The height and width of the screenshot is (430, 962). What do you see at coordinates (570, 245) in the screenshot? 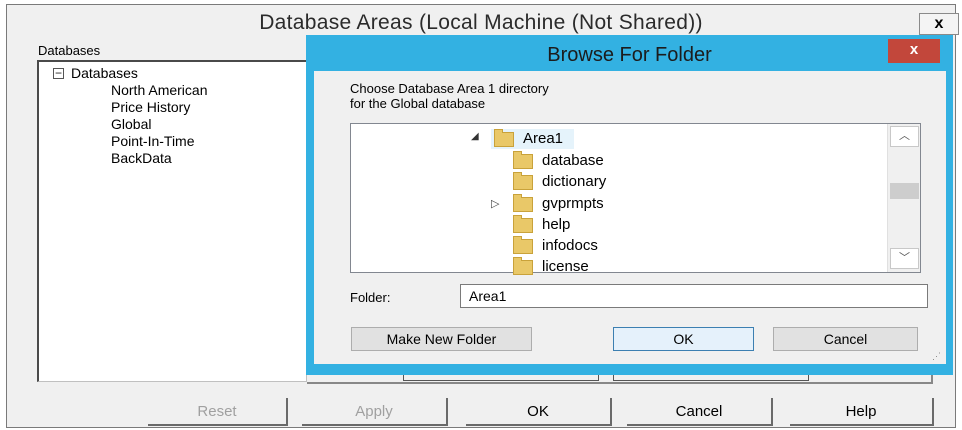
I see `folder-item-infodocs: infodocs` at bounding box center [570, 245].